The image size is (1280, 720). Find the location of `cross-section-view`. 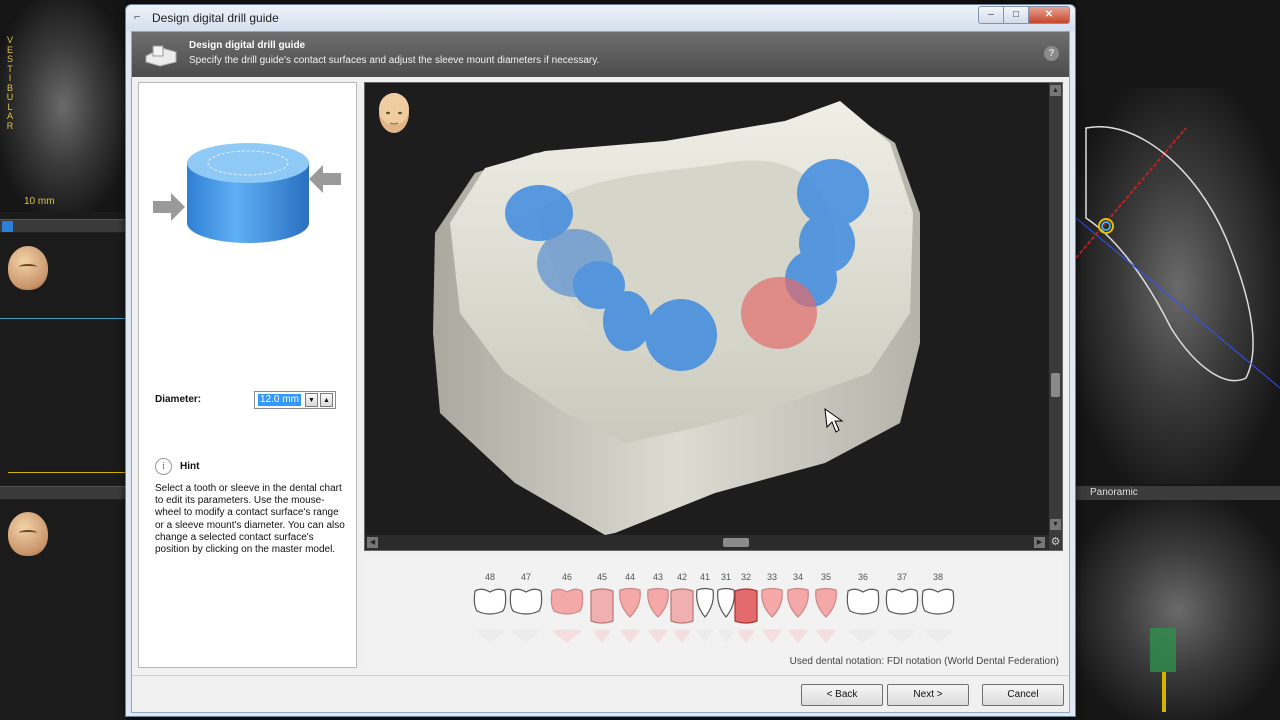

cross-section-view is located at coordinates (1178, 286).